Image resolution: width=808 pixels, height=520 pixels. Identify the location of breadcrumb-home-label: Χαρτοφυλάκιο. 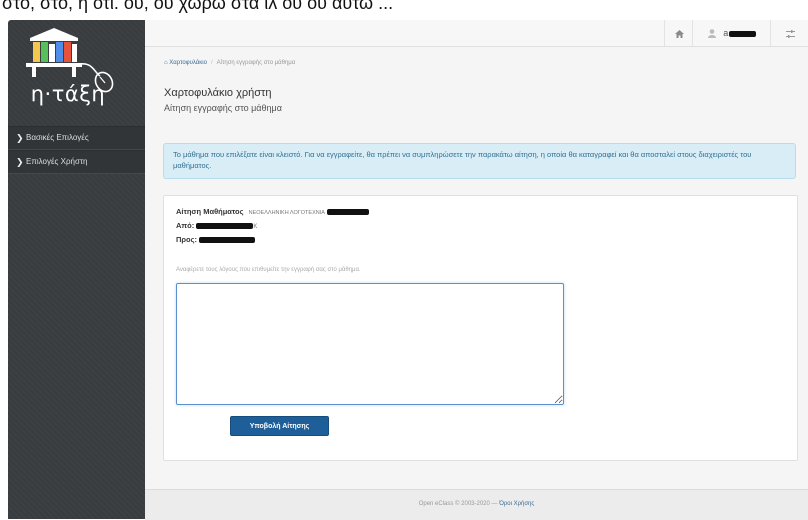
(188, 63).